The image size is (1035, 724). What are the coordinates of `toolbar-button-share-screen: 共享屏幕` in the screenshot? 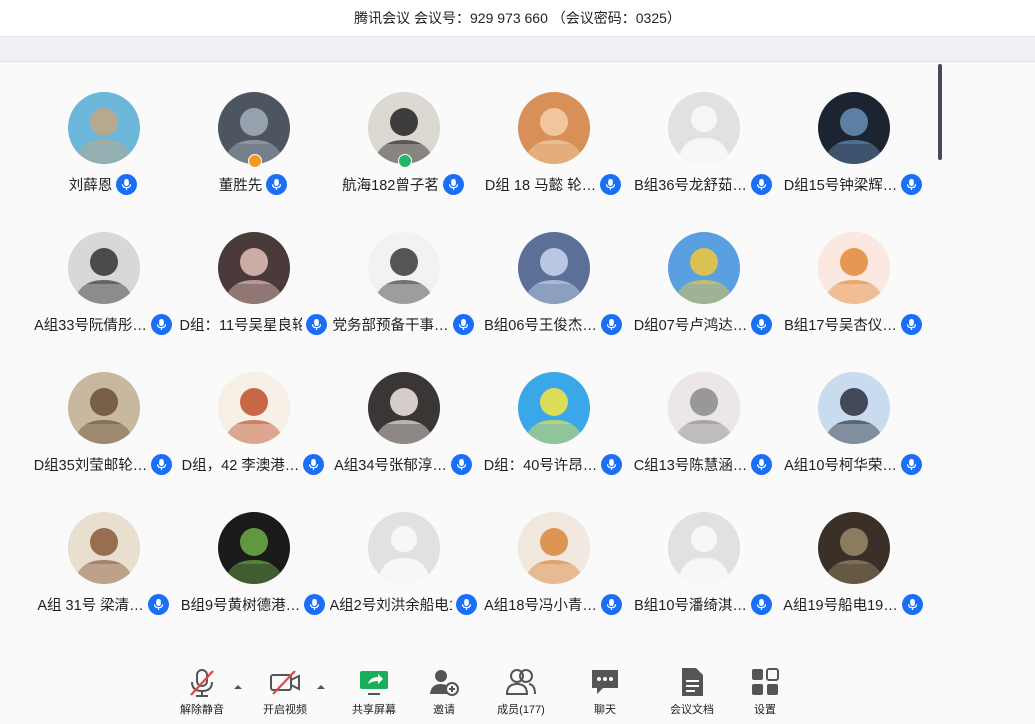 It's located at (374, 686).